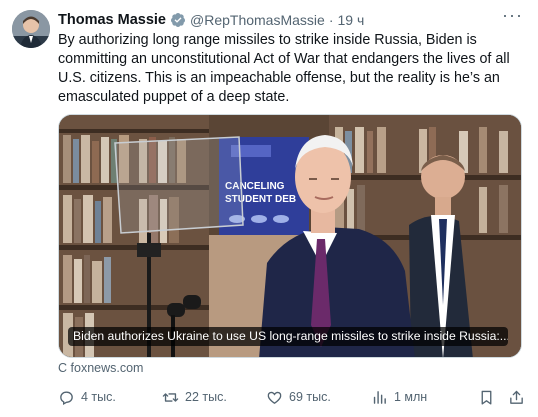  Describe the element at coordinates (310, 397) in the screenshot. I see `like-count: 69 тыс.` at that location.